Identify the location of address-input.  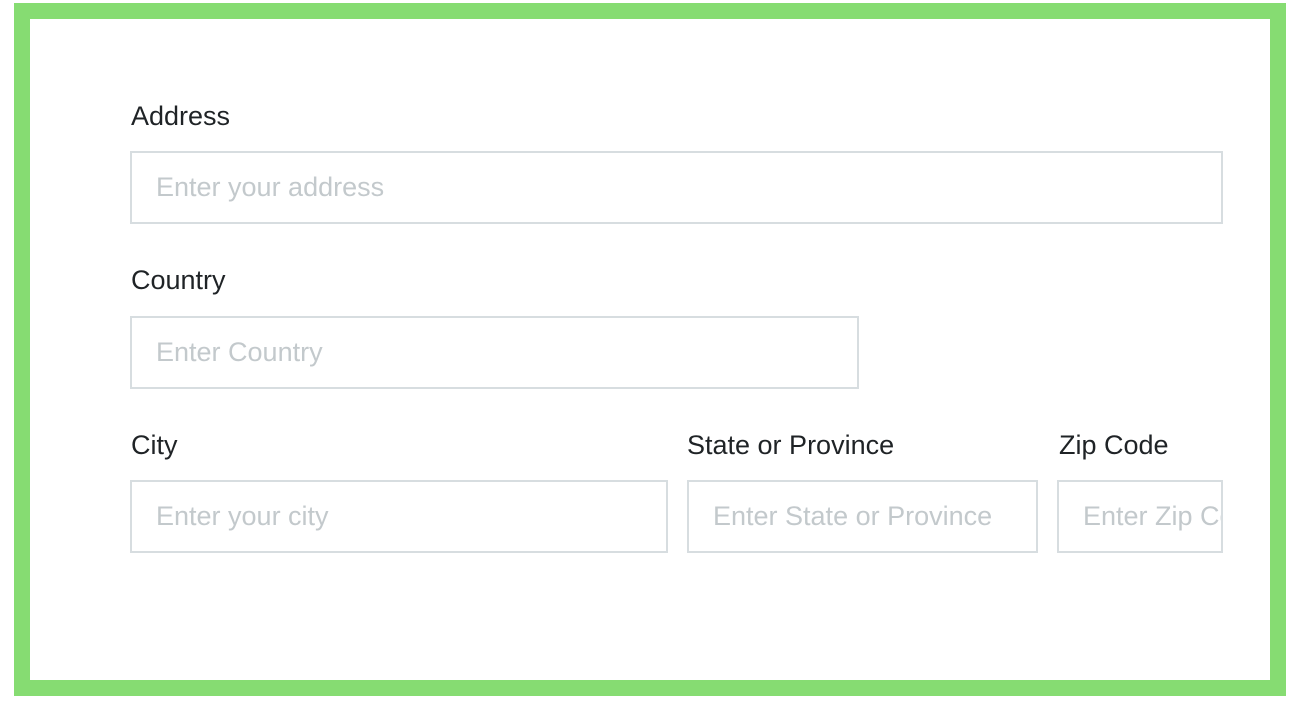
(676, 187).